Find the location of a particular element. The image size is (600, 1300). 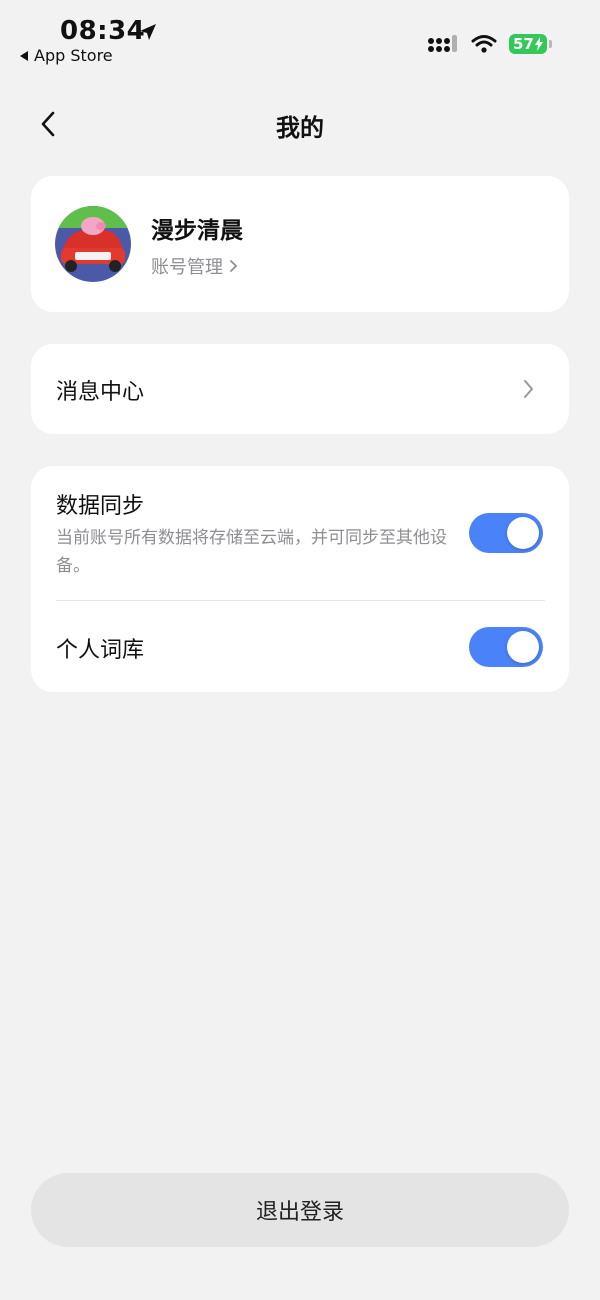

username: 漫步清晨 is located at coordinates (197, 231).